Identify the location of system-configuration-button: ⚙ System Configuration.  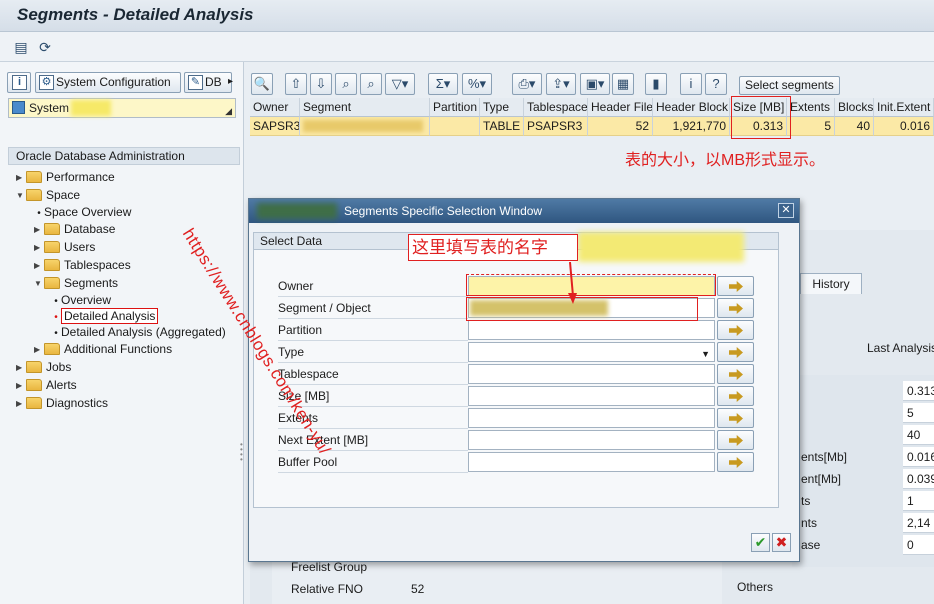
(108, 82).